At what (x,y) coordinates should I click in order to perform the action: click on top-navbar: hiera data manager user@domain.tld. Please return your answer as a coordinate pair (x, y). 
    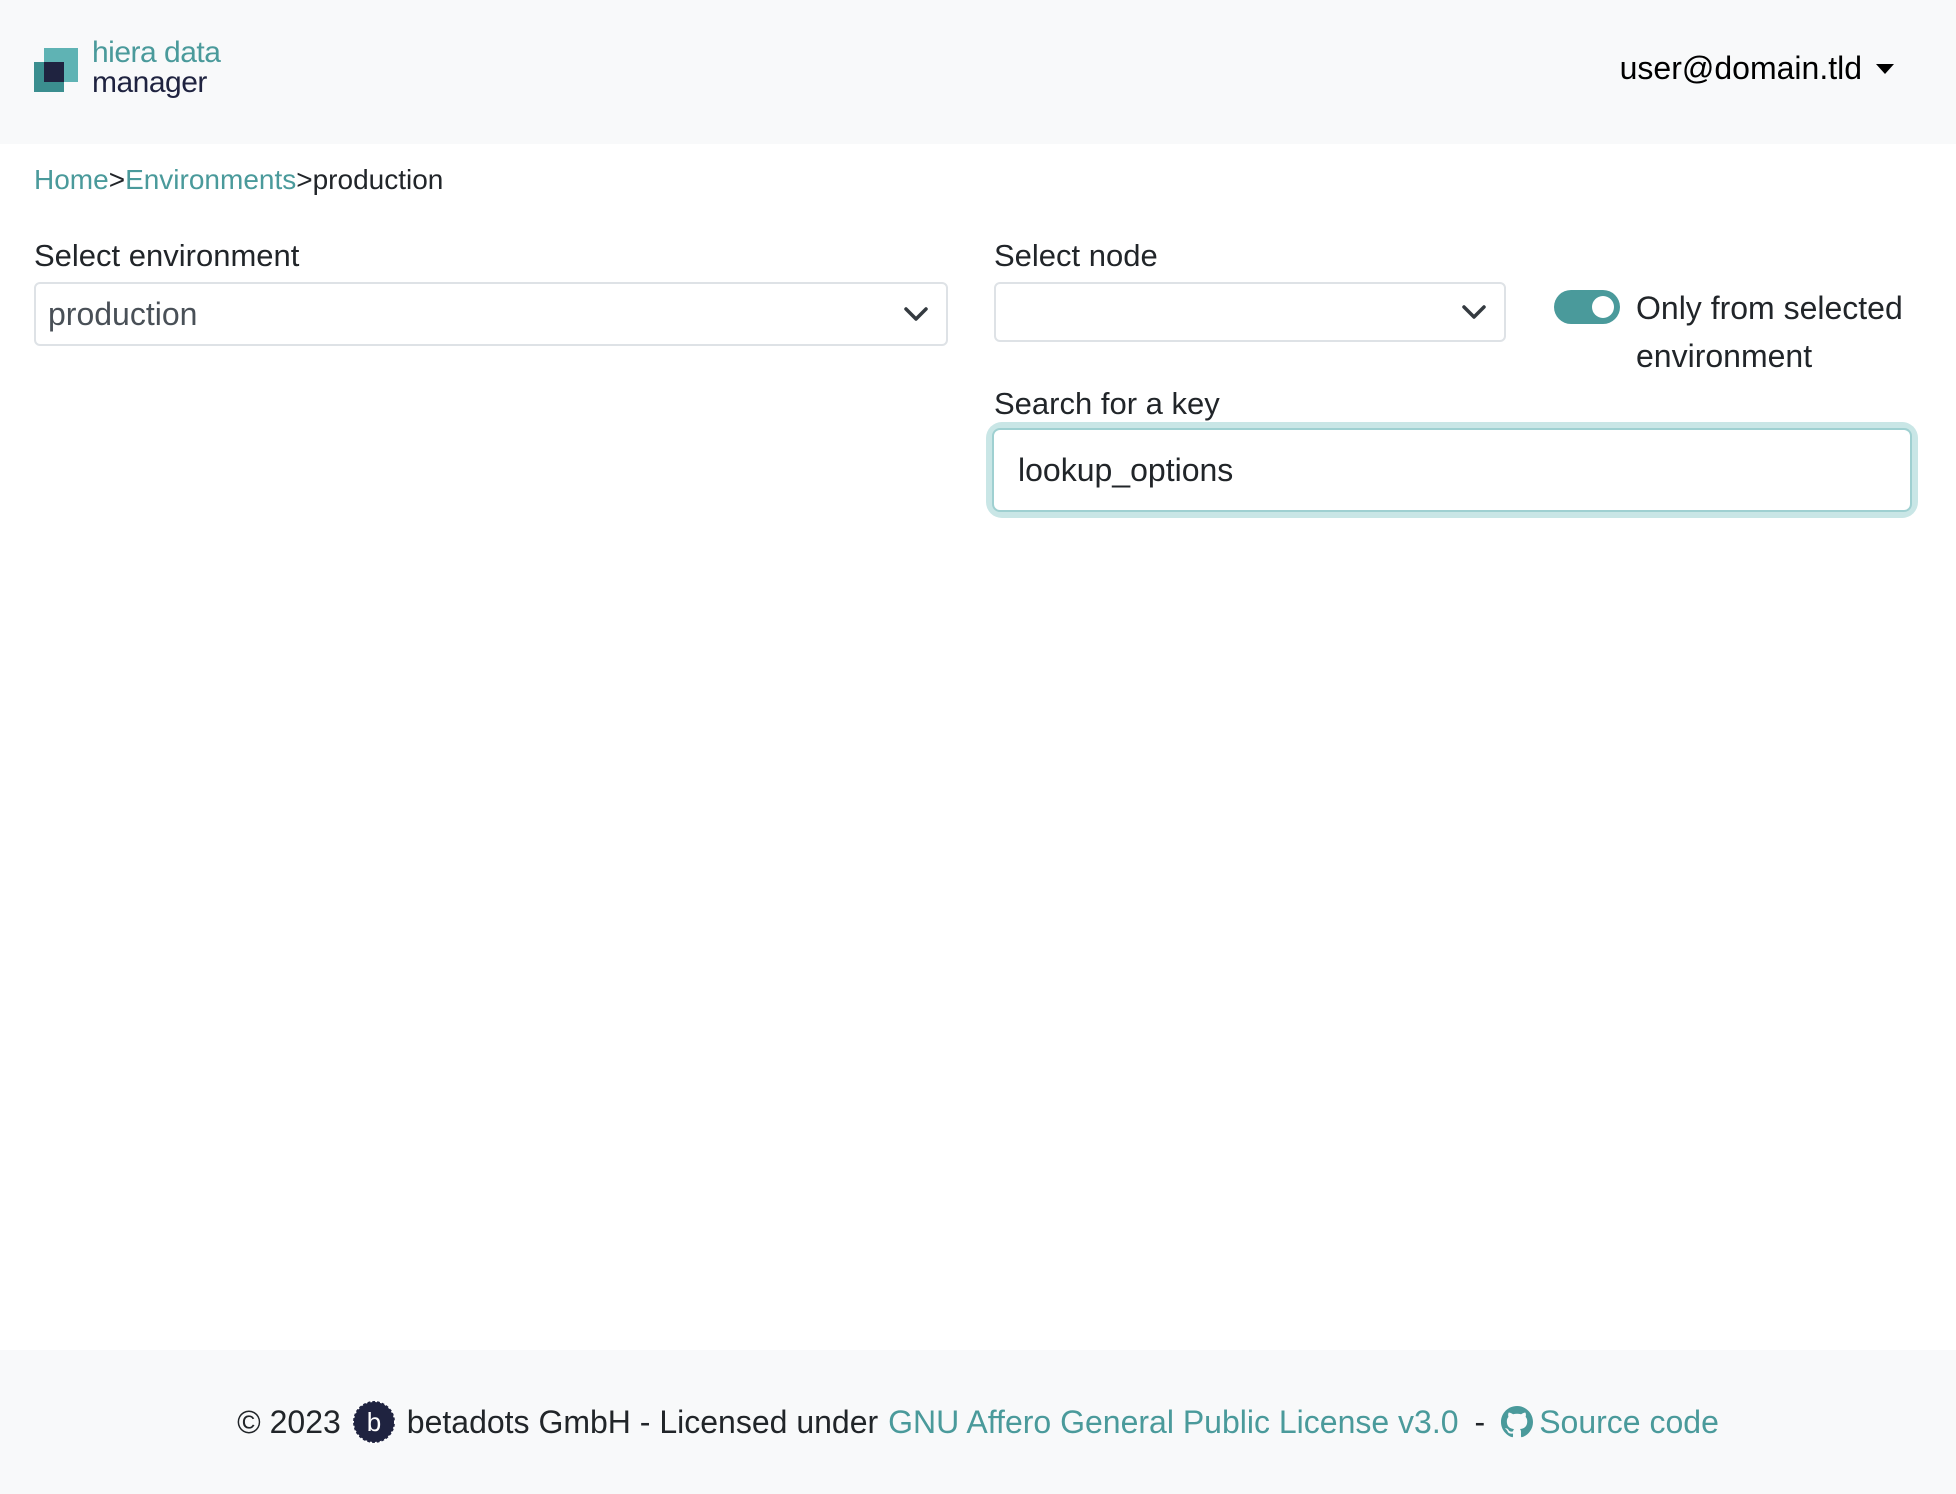
    Looking at the image, I should click on (978, 72).